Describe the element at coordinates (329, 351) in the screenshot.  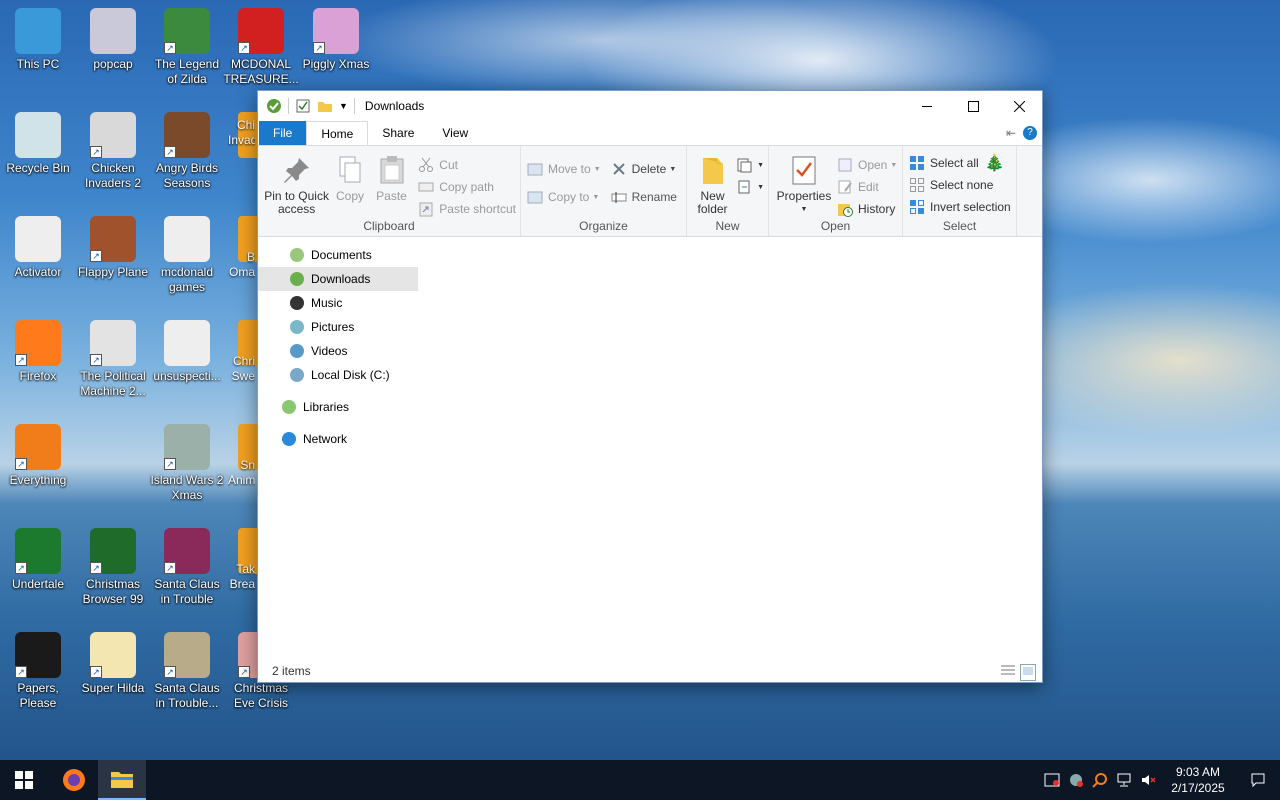
I see `nav-item-label: Videos` at that location.